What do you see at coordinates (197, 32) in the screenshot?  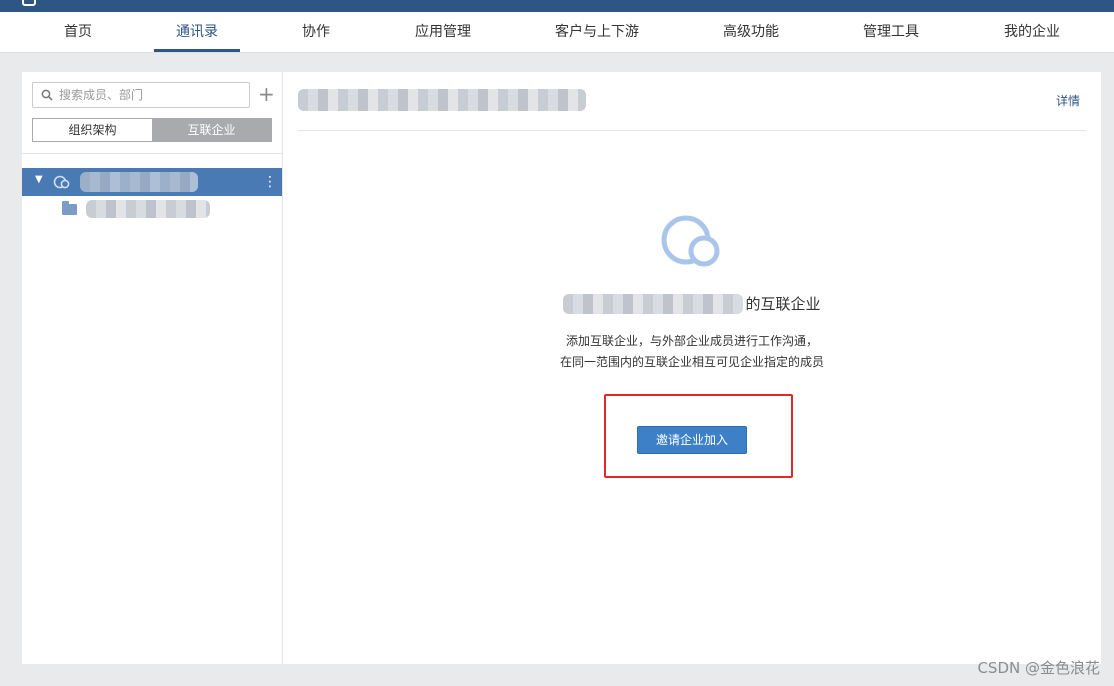 I see `tab-contacts: 通讯录` at bounding box center [197, 32].